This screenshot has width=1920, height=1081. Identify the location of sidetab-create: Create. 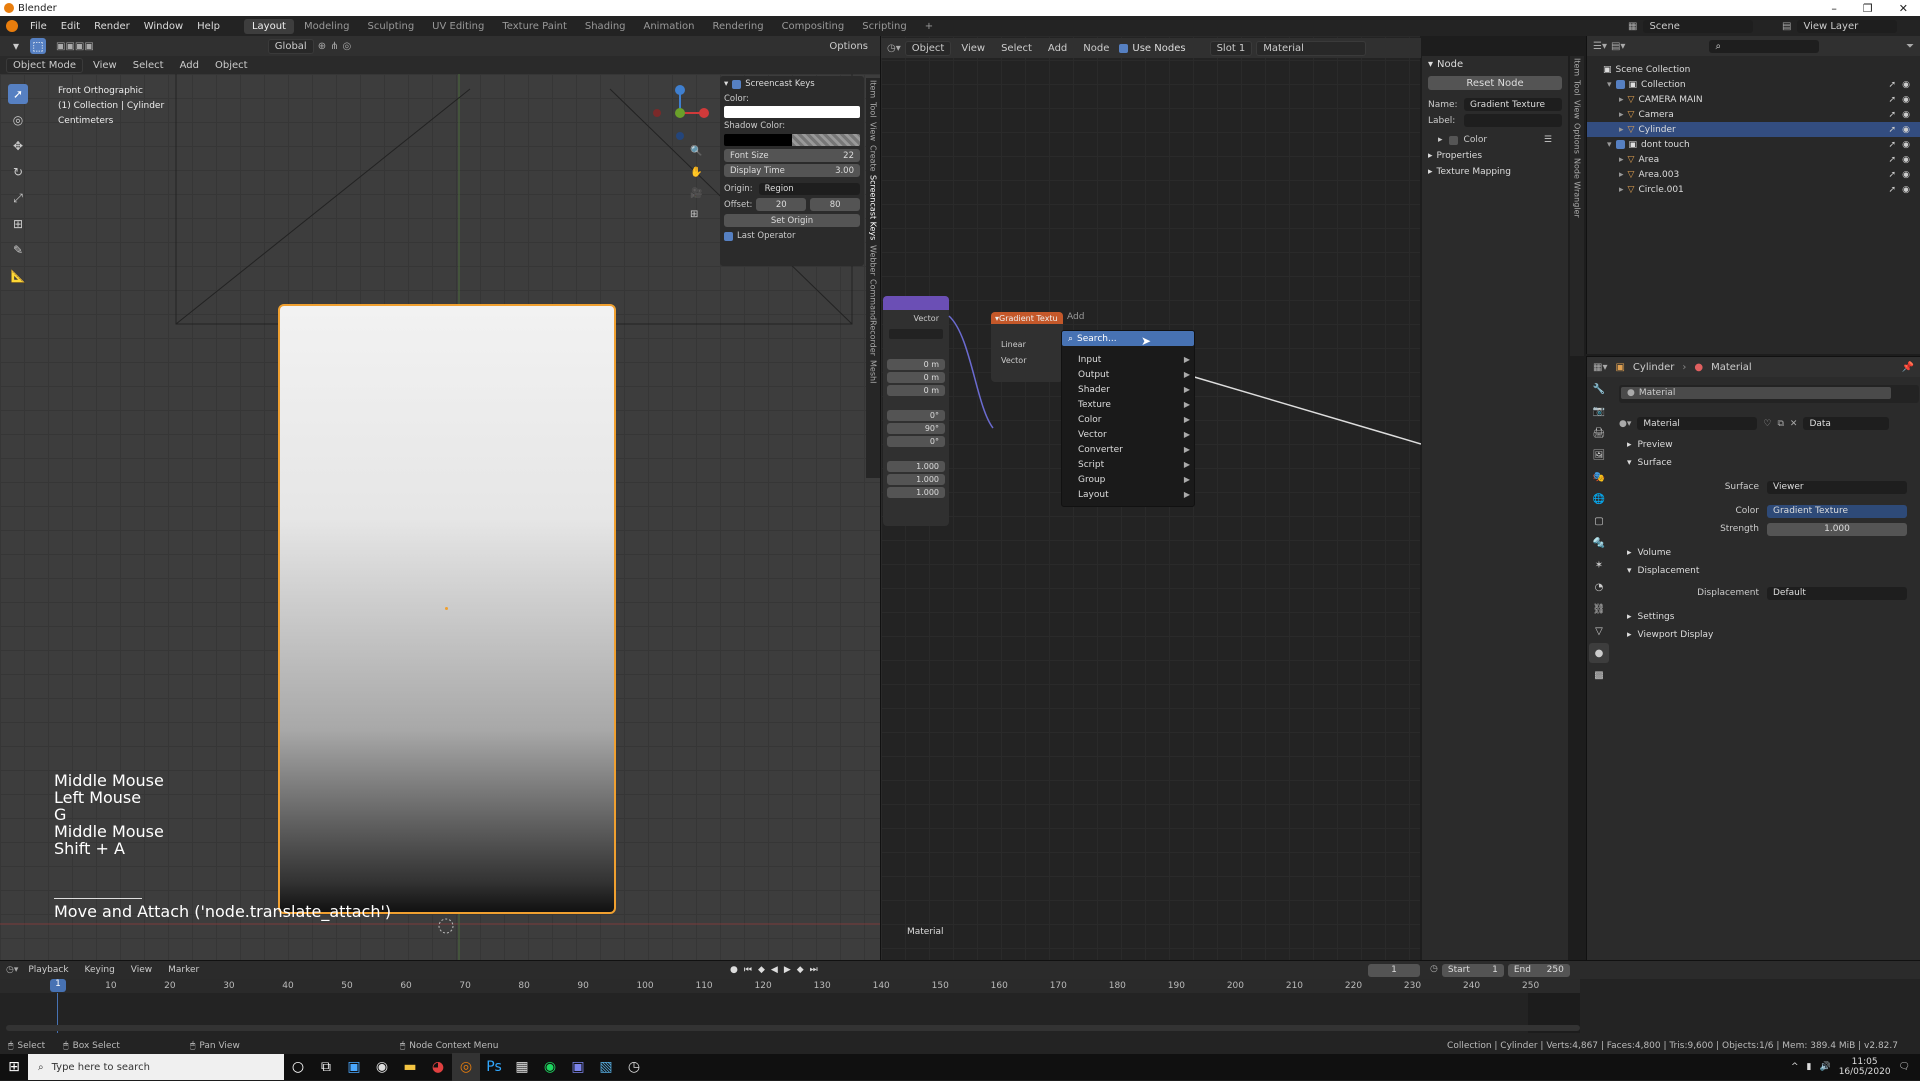
(873, 158).